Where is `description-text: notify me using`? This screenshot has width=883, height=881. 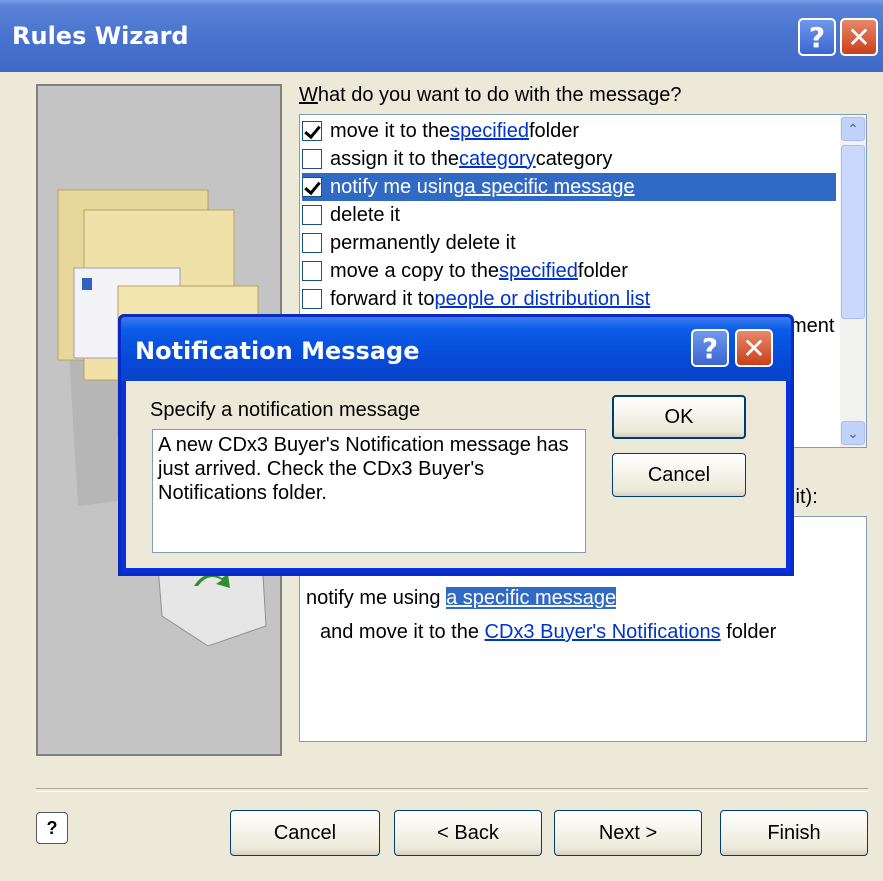
description-text: notify me using is located at coordinates (376, 598).